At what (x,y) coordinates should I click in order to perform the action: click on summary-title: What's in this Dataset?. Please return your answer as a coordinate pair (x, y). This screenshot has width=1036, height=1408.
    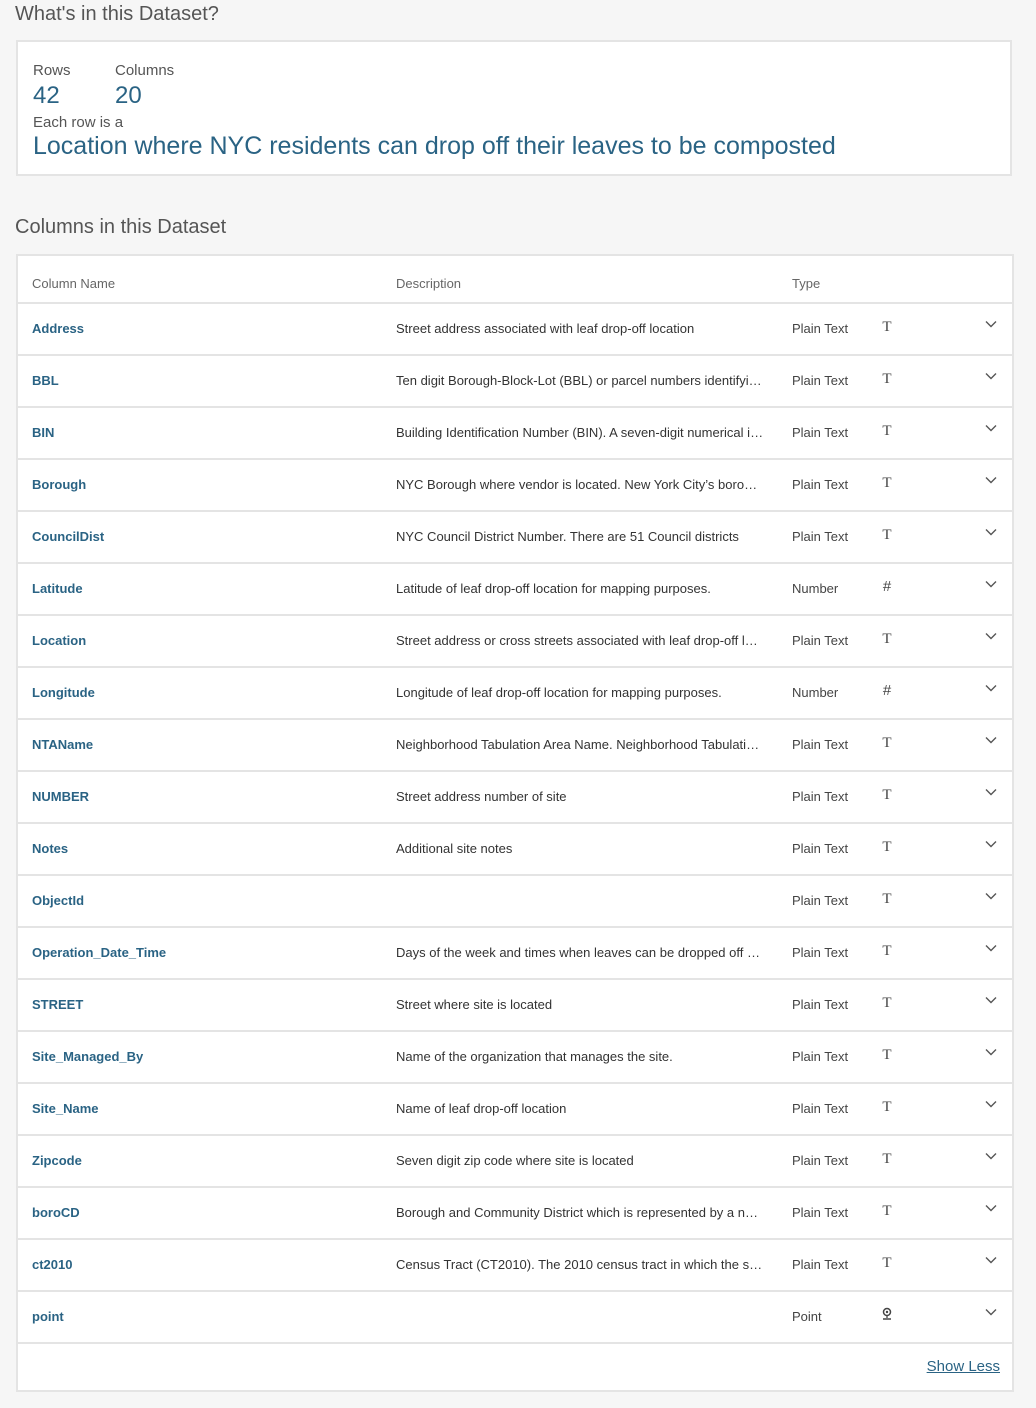
    Looking at the image, I should click on (117, 14).